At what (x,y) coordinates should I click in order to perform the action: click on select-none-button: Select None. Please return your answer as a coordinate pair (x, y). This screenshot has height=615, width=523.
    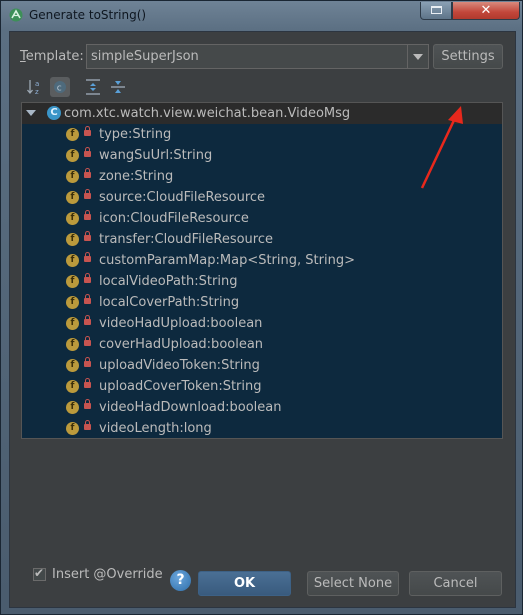
    Looking at the image, I should click on (353, 583).